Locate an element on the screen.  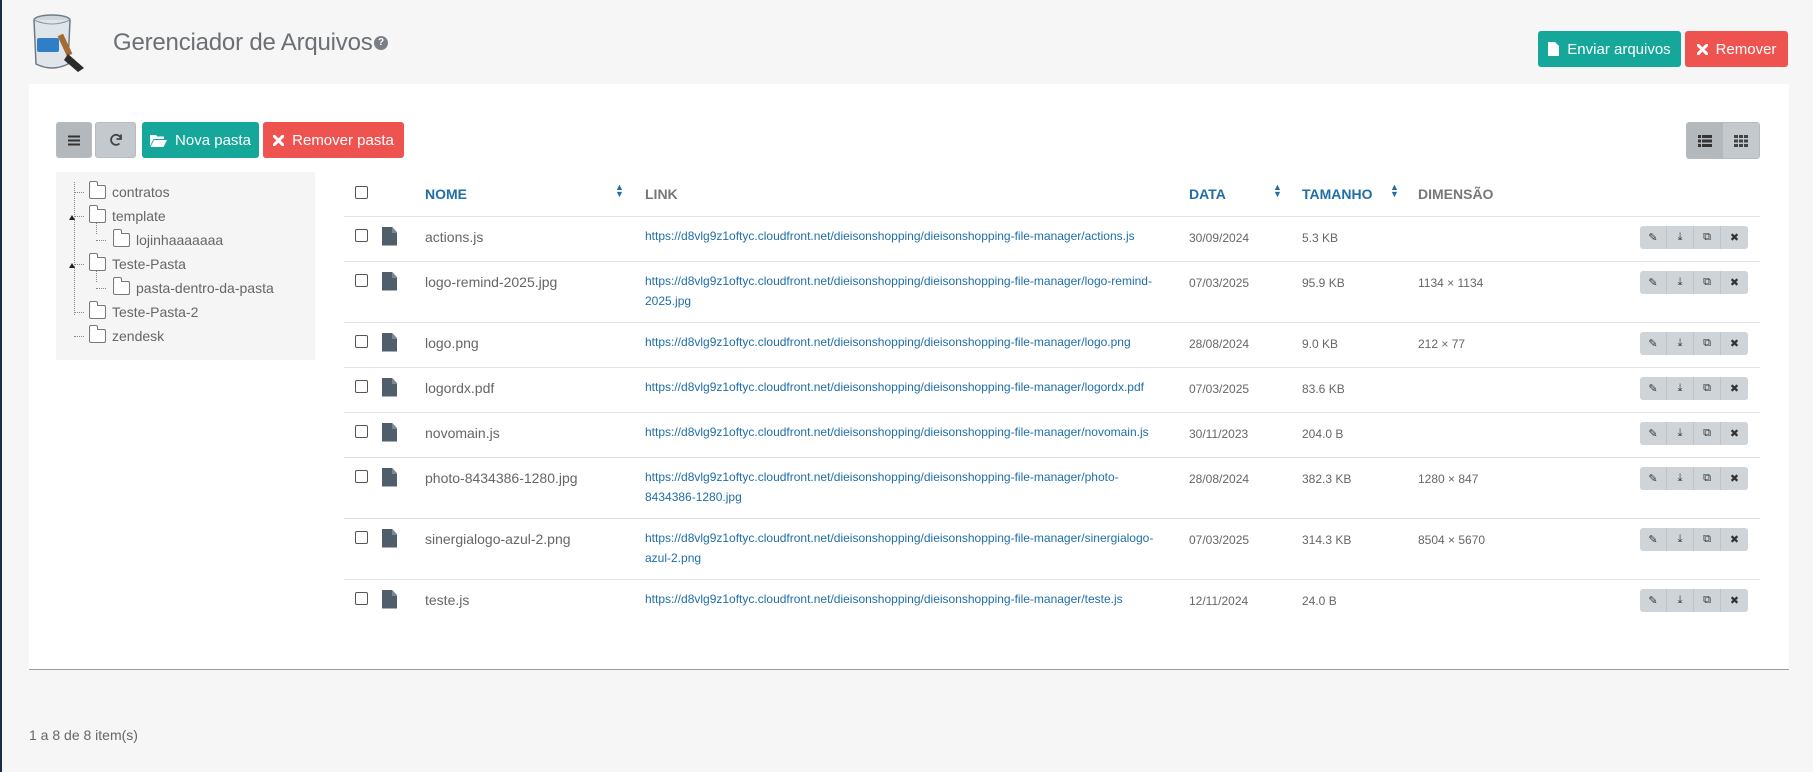
tree-folder-contratos: contratos is located at coordinates (129, 191).